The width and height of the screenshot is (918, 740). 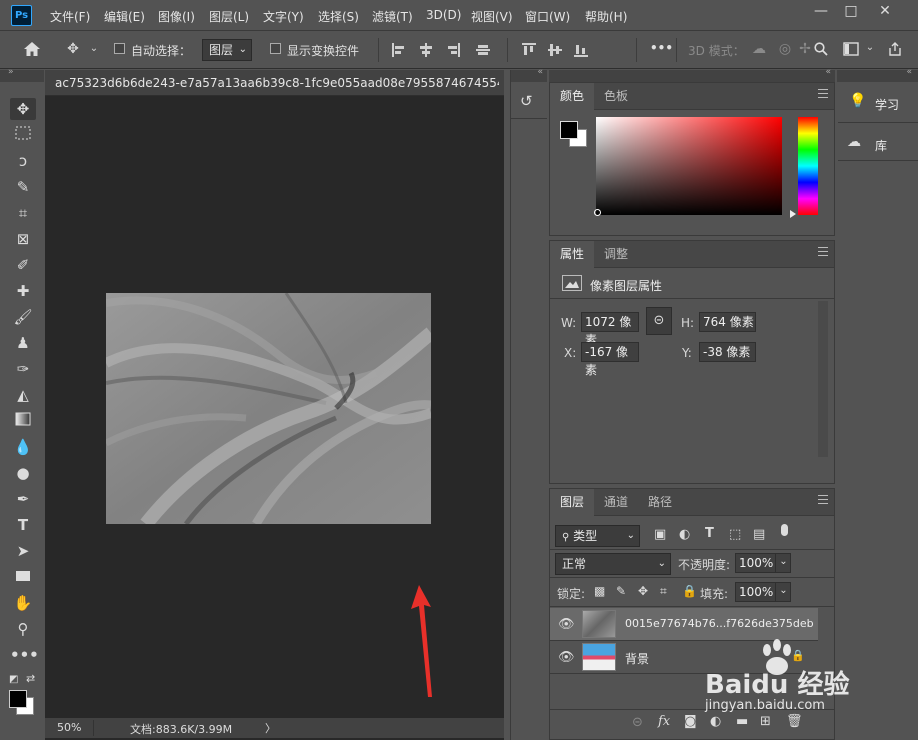 What do you see at coordinates (23, 291) in the screenshot?
I see `healing-brush-tool: ✚` at bounding box center [23, 291].